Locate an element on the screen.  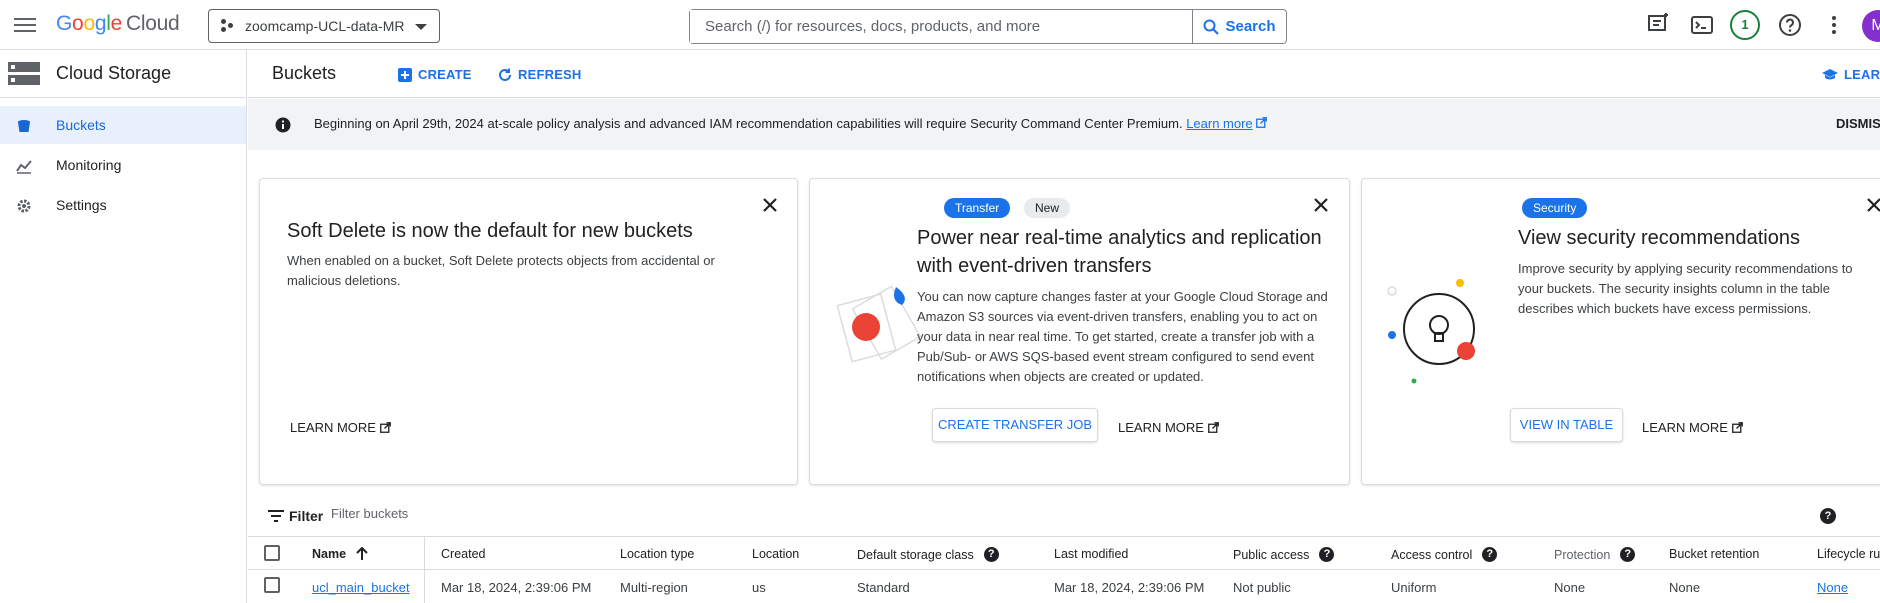
search-bar: Search is located at coordinates (988, 26).